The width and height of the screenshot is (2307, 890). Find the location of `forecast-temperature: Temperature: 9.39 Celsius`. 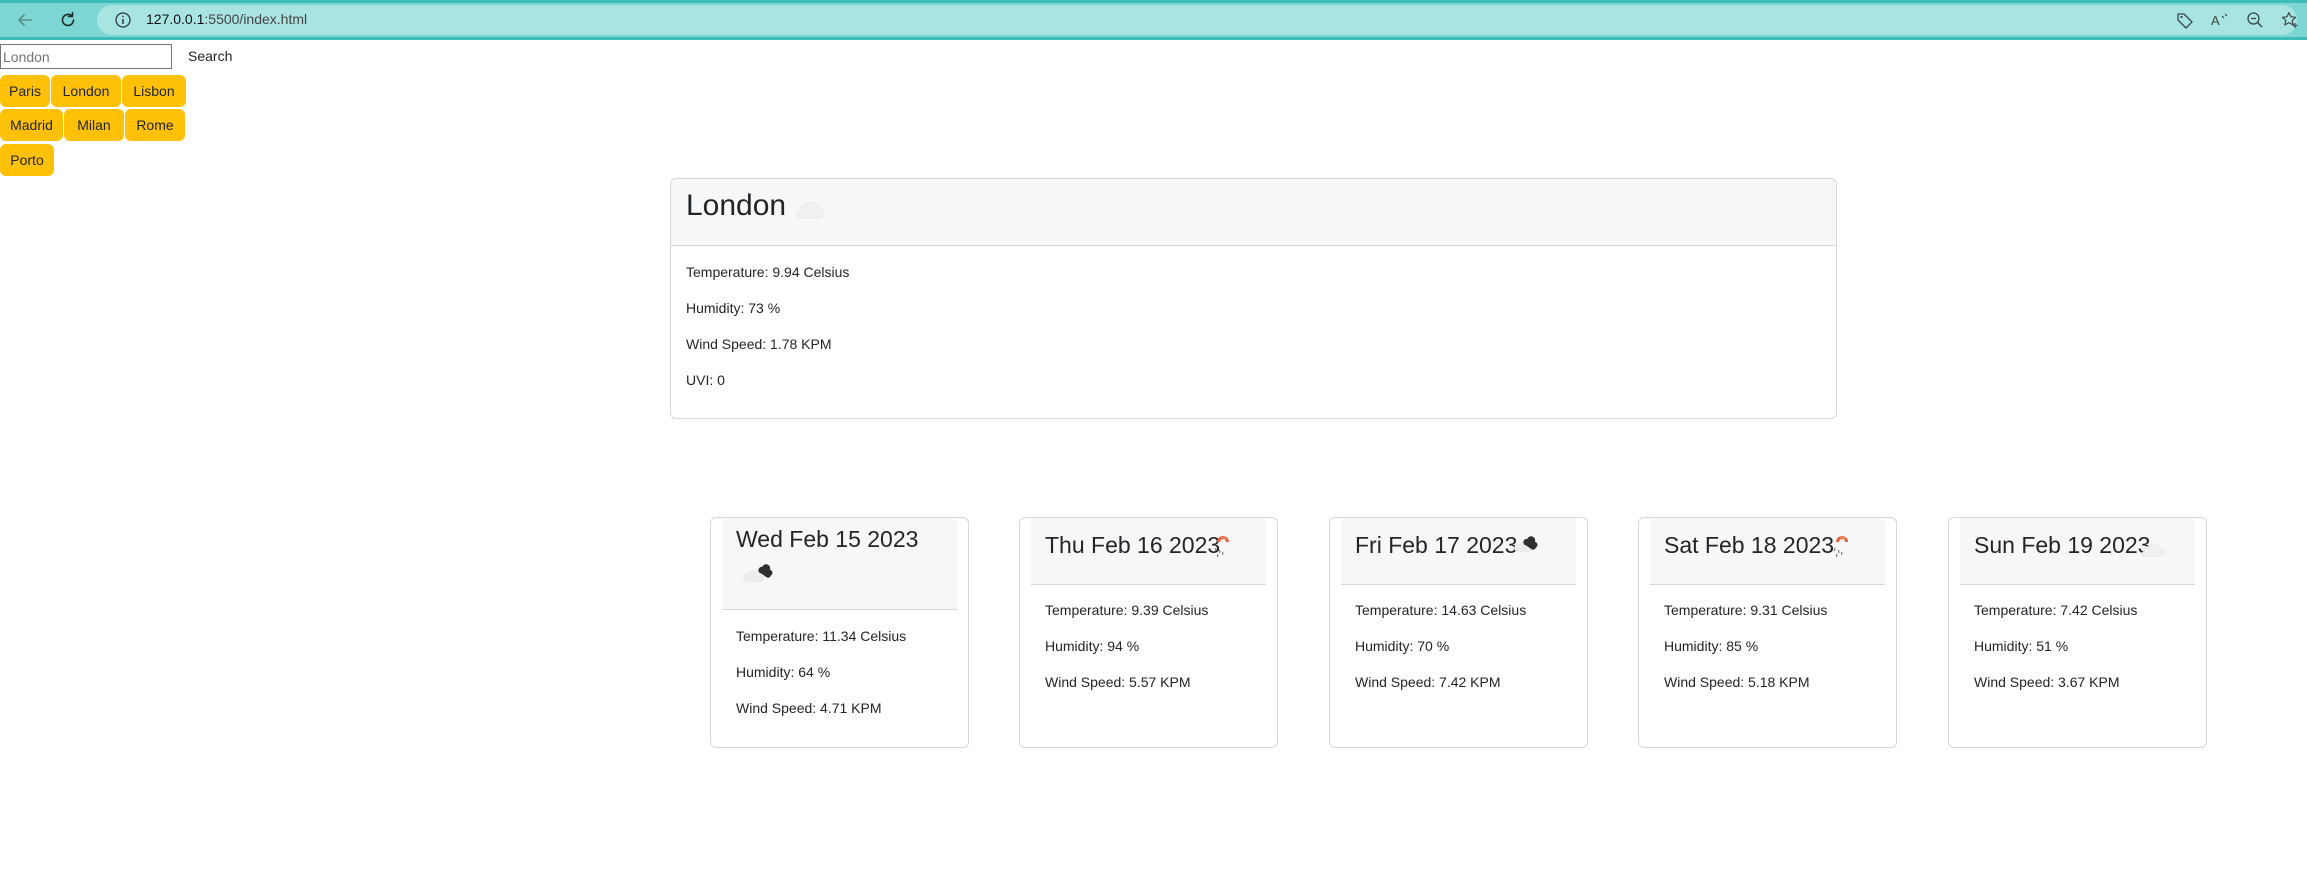

forecast-temperature: Temperature: 9.39 Celsius is located at coordinates (1127, 610).